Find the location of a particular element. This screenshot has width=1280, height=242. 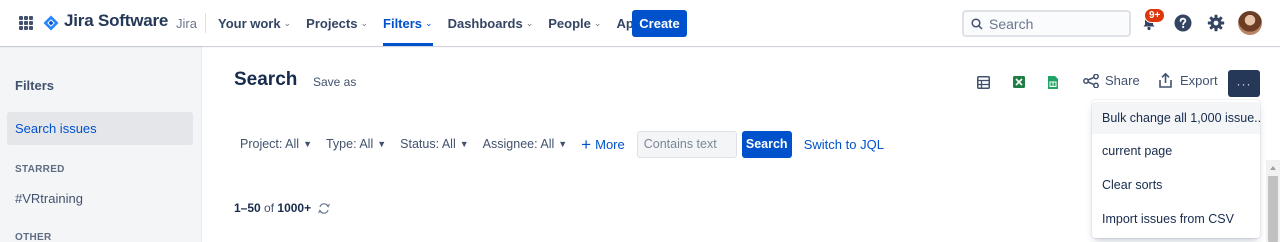

nav-dashboards-label: Dashboards is located at coordinates (485, 23).